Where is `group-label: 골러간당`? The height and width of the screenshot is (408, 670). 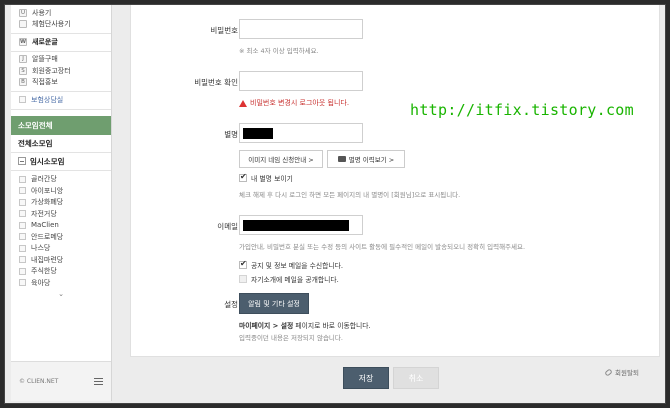 group-label: 골러간당 is located at coordinates (44, 179).